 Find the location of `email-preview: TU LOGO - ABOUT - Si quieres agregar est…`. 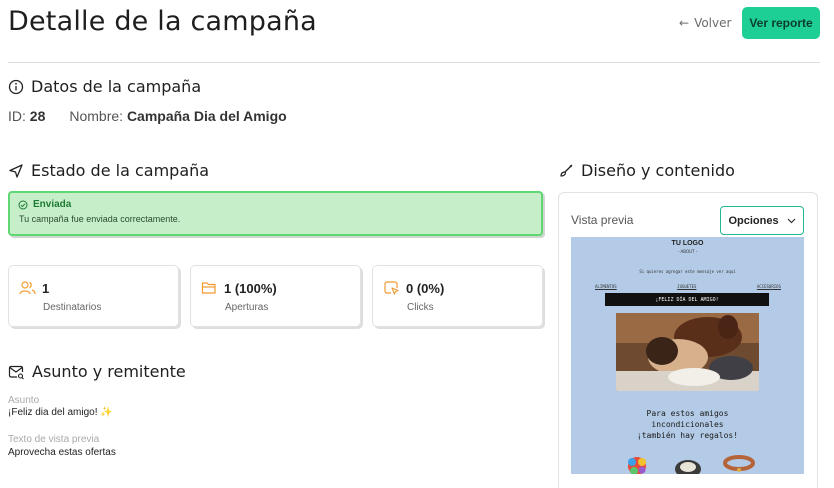

email-preview: TU LOGO - ABOUT - Si quieres agregar est… is located at coordinates (687, 355).